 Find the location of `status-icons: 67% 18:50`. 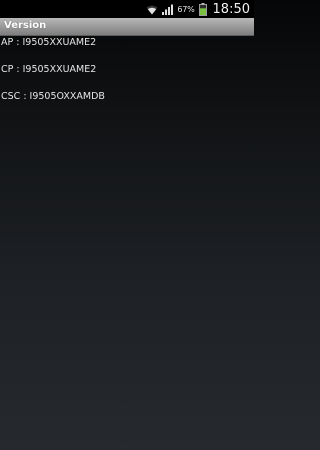

status-icons: 67% 18:50 is located at coordinates (198, 9).